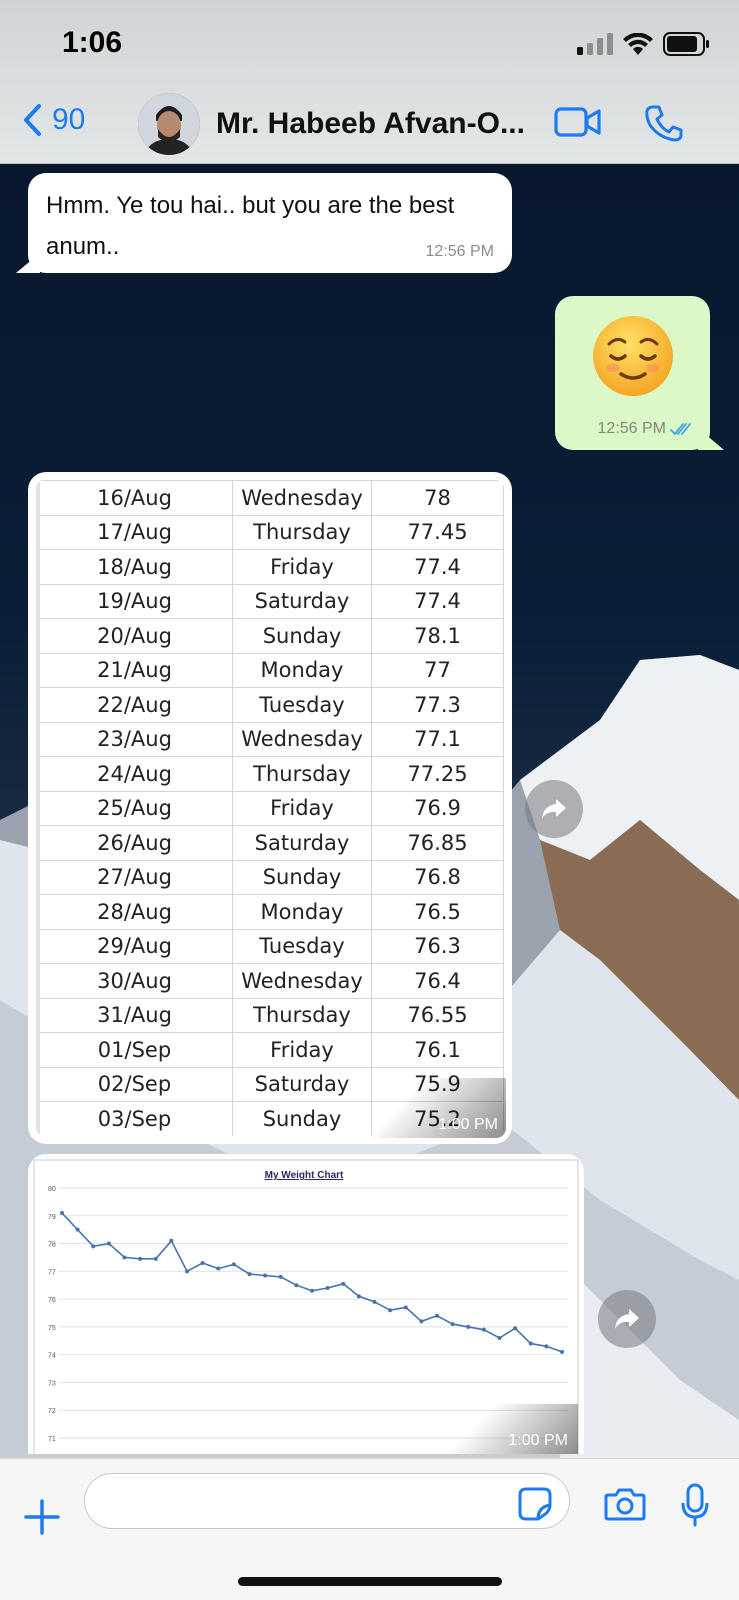  What do you see at coordinates (633, 356) in the screenshot?
I see `relieved-face-emoji` at bounding box center [633, 356].